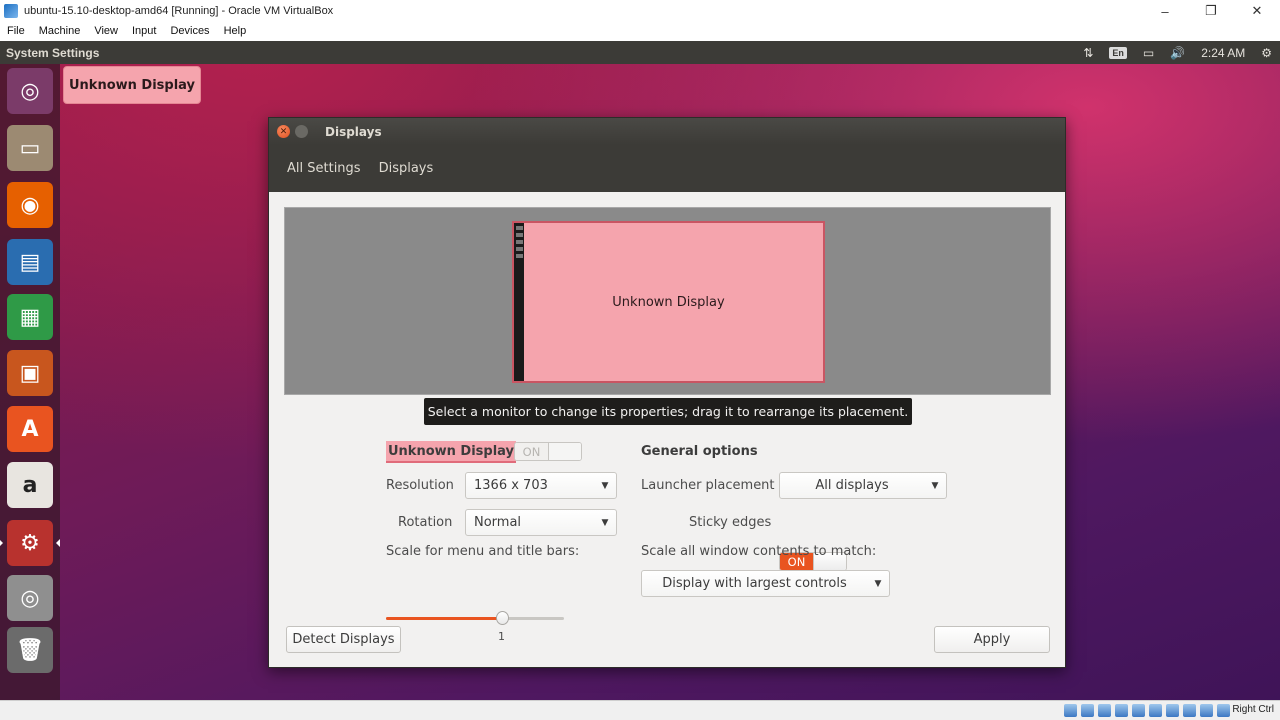  I want to click on monitor-preview-label: Unknown Display, so click(668, 302).